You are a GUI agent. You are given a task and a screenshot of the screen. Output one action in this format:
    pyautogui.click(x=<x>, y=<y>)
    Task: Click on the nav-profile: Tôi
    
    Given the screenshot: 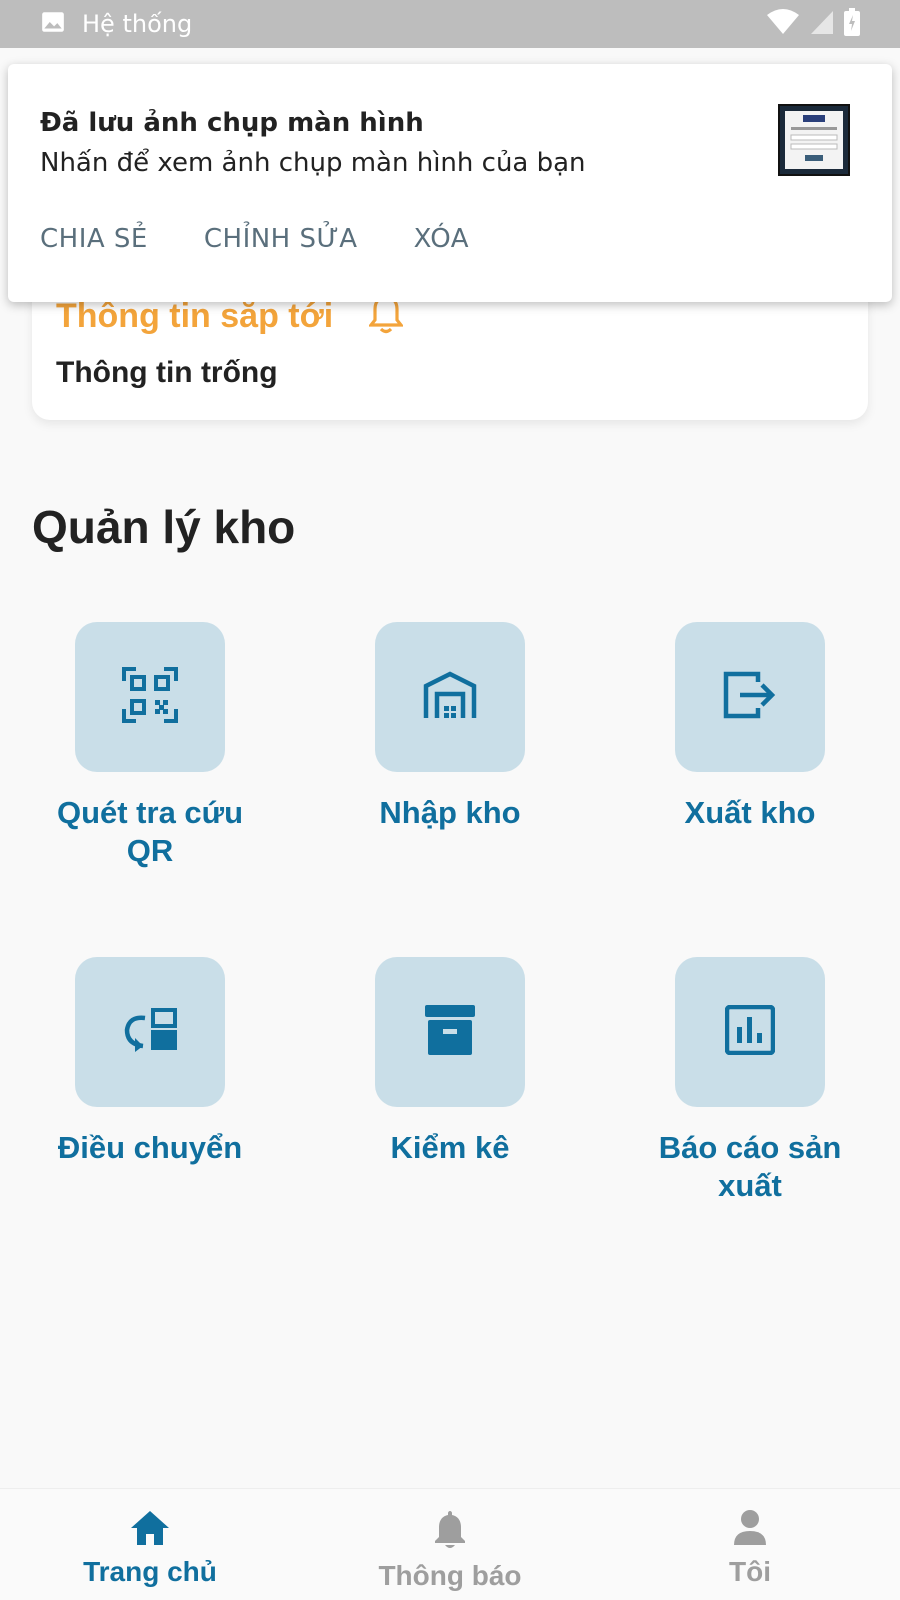 What is the action you would take?
    pyautogui.click(x=750, y=1544)
    